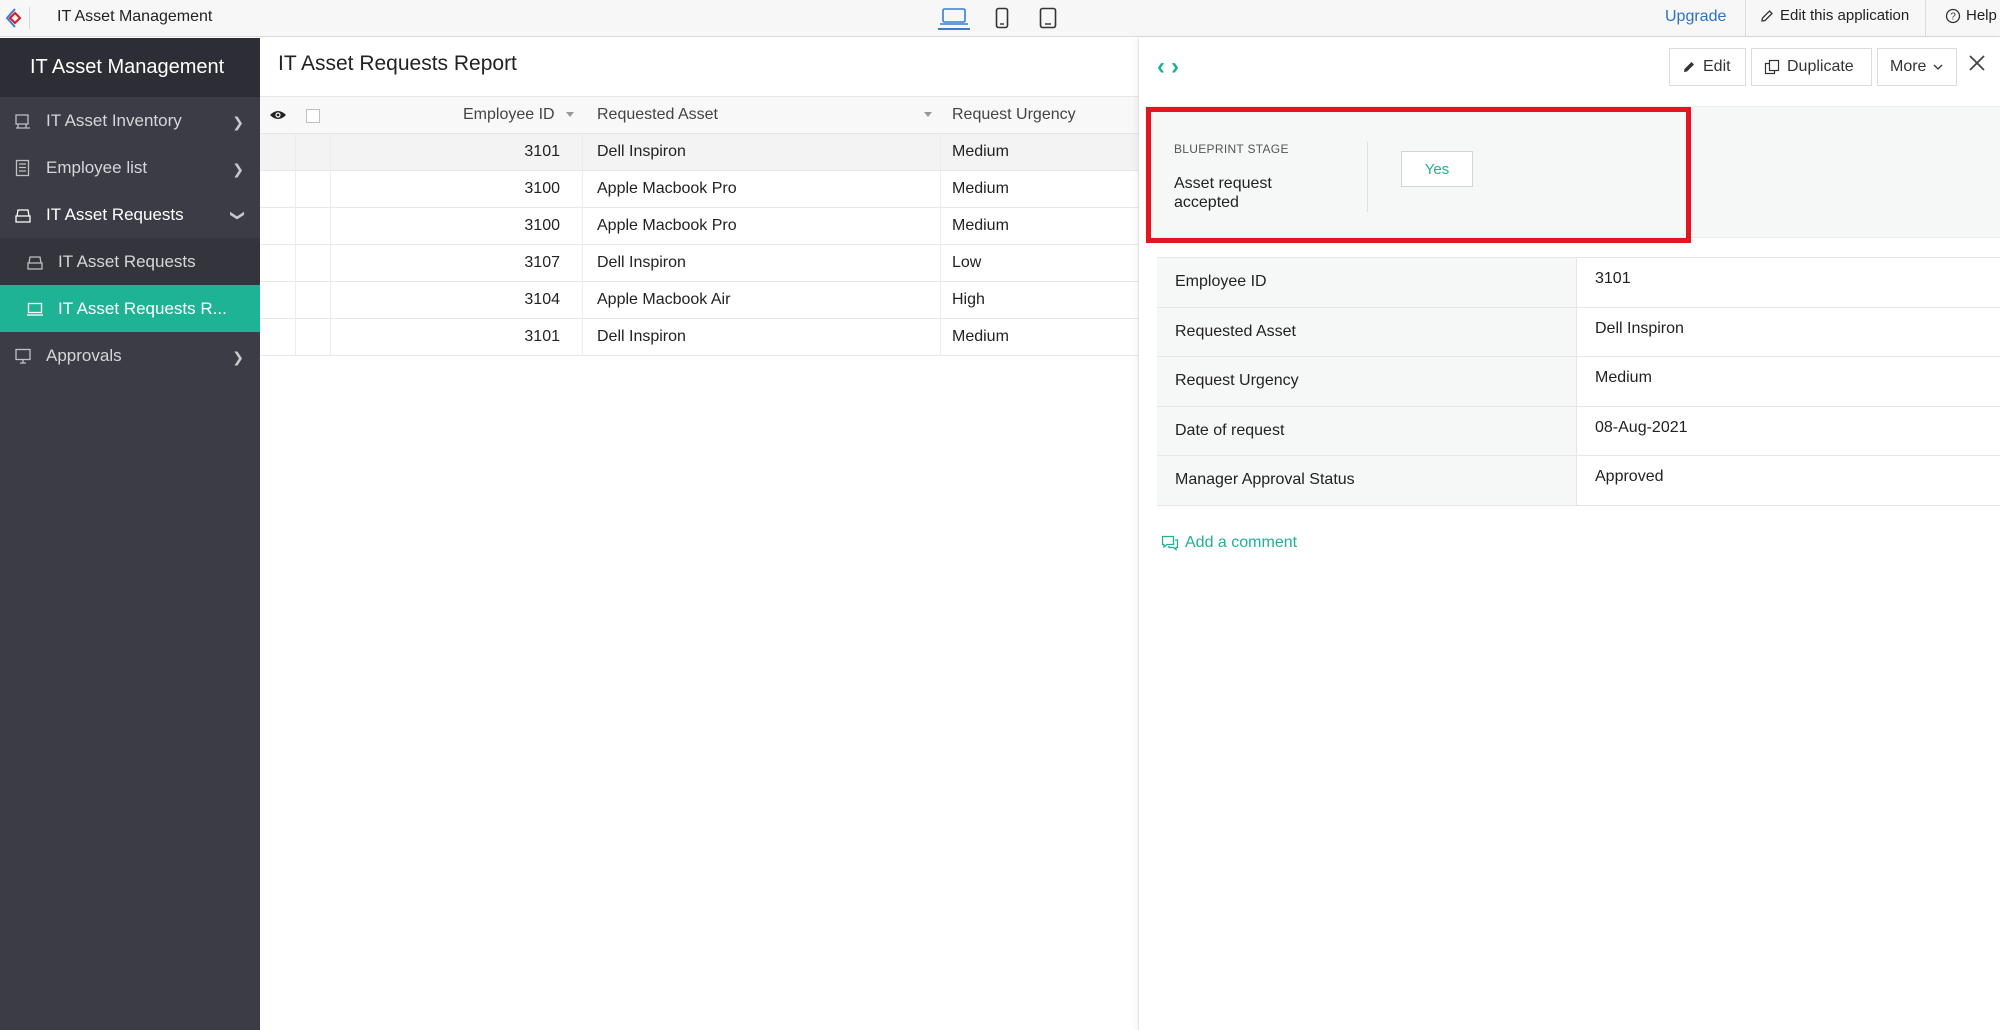  Describe the element at coordinates (509, 115) in the screenshot. I see `column-header-employee-id: Employee ID` at that location.